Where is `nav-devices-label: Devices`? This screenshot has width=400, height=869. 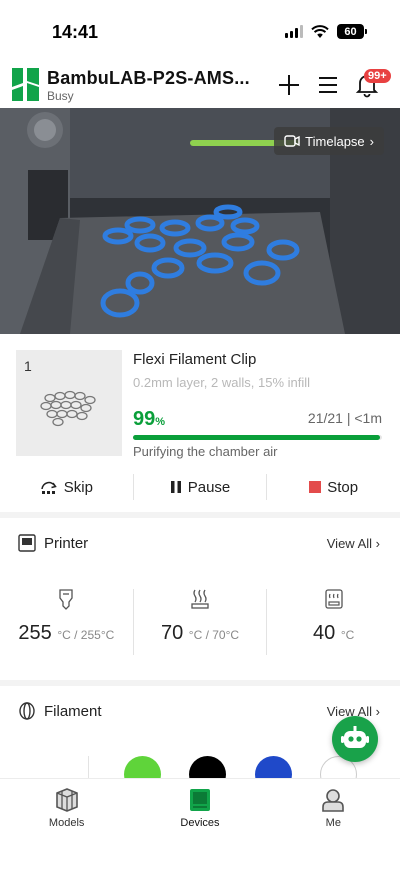 nav-devices-label: Devices is located at coordinates (200, 823).